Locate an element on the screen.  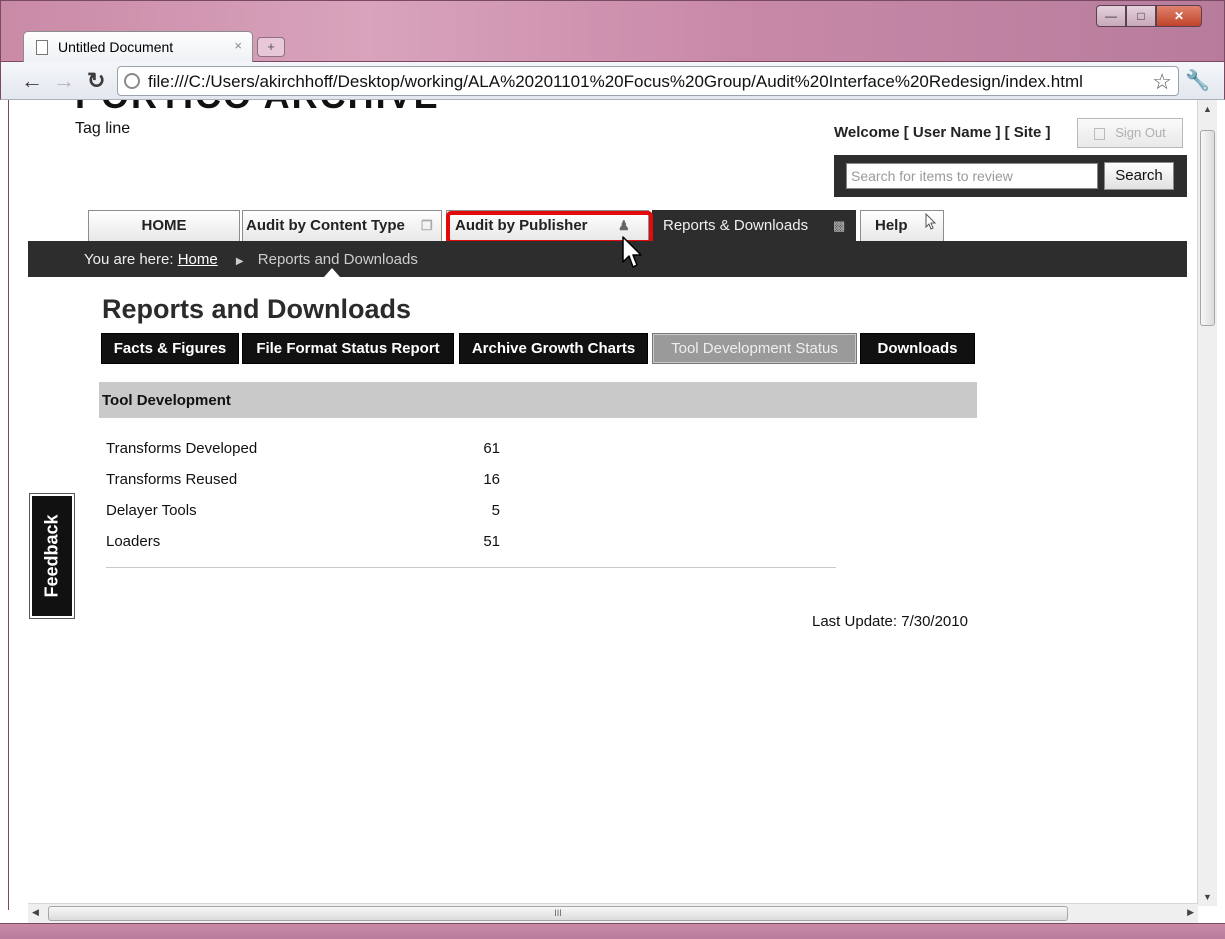
minimize-button: — is located at coordinates (1111, 16).